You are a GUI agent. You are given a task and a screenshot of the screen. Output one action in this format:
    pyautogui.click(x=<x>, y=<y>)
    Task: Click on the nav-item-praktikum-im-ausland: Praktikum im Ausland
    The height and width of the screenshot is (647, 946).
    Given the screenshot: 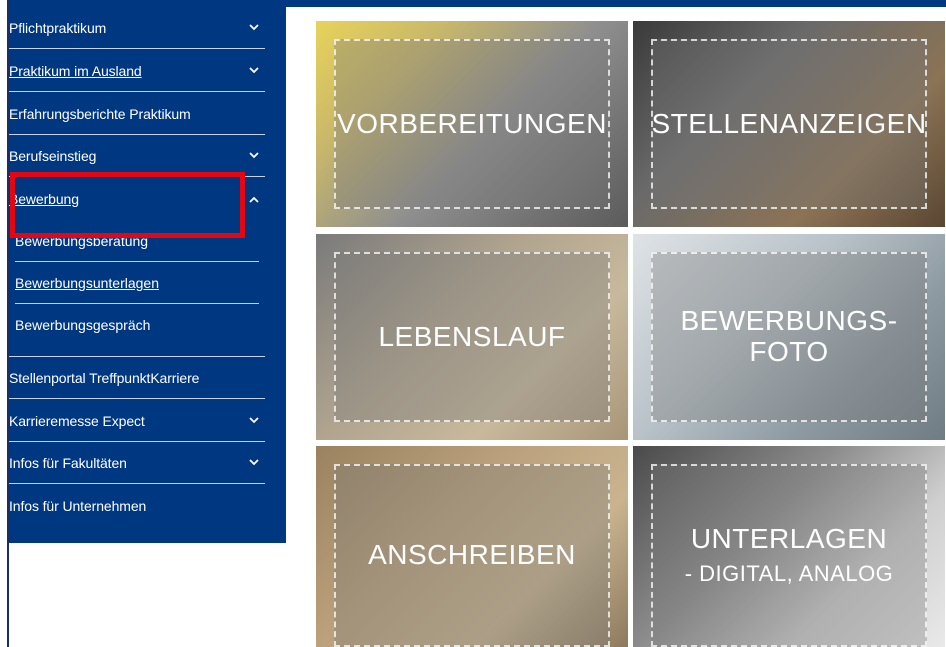 What is the action you would take?
    pyautogui.click(x=137, y=71)
    